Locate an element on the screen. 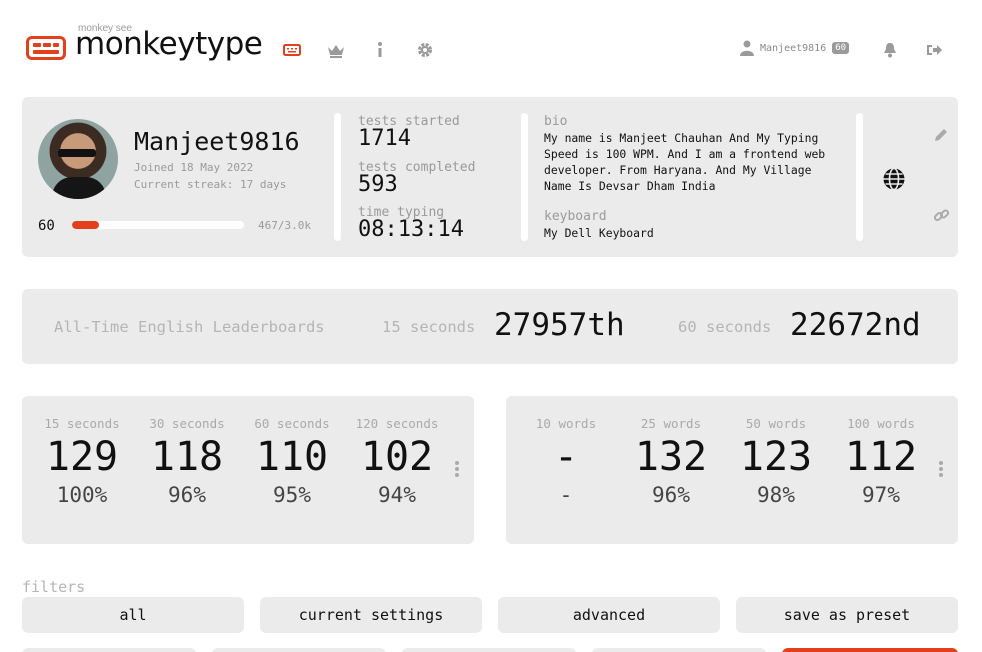 The image size is (982, 652). pb-item: 60 seconds 110 95% is located at coordinates (292, 461).